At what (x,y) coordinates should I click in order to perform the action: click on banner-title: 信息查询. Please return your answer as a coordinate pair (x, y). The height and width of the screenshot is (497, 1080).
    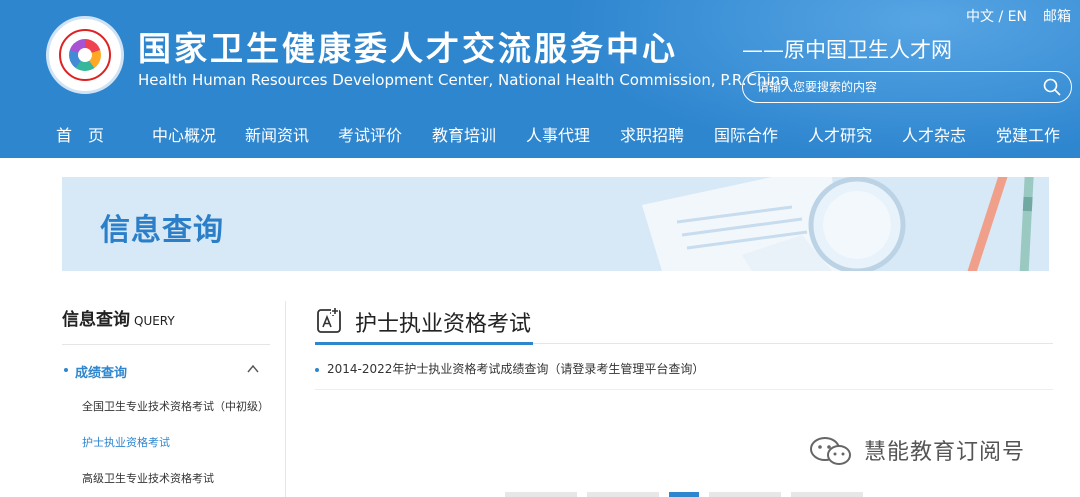
    Looking at the image, I should click on (162, 230).